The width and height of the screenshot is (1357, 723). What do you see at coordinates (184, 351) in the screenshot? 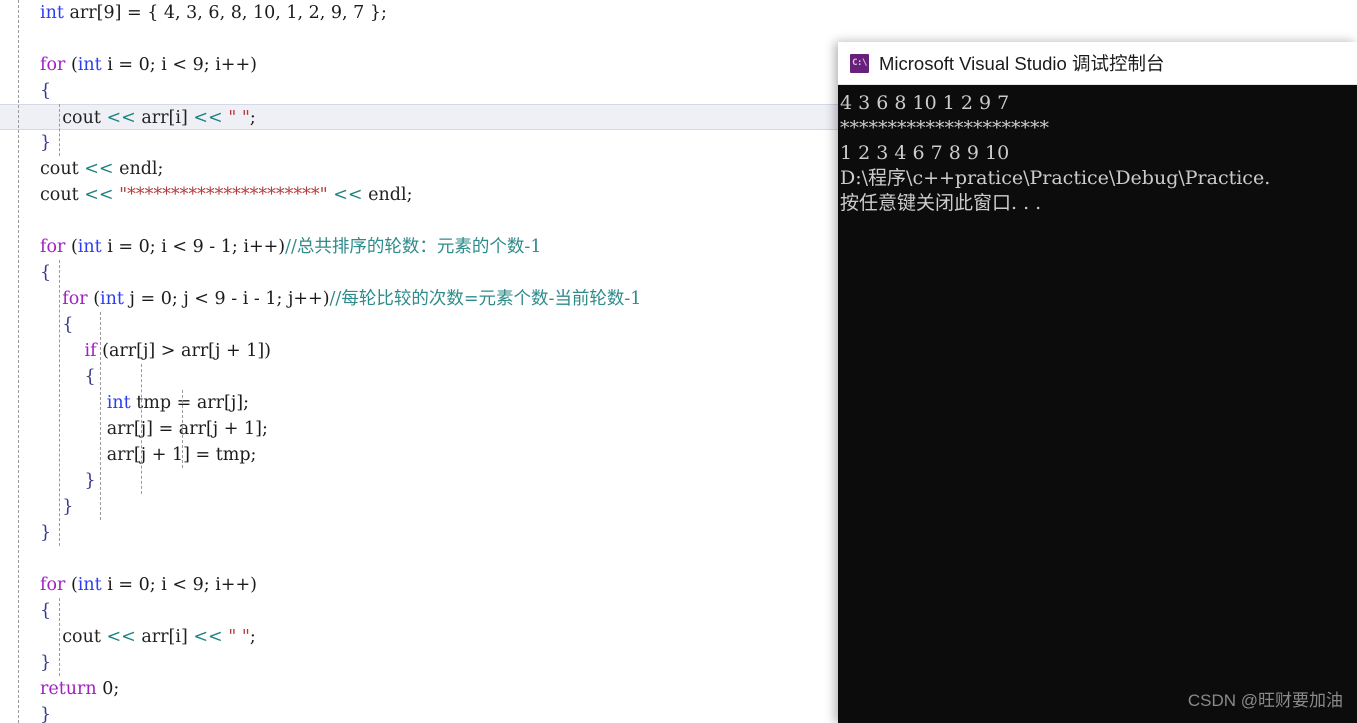
I see `code-token-op: (arr[j] > arr[j + 1])` at bounding box center [184, 351].